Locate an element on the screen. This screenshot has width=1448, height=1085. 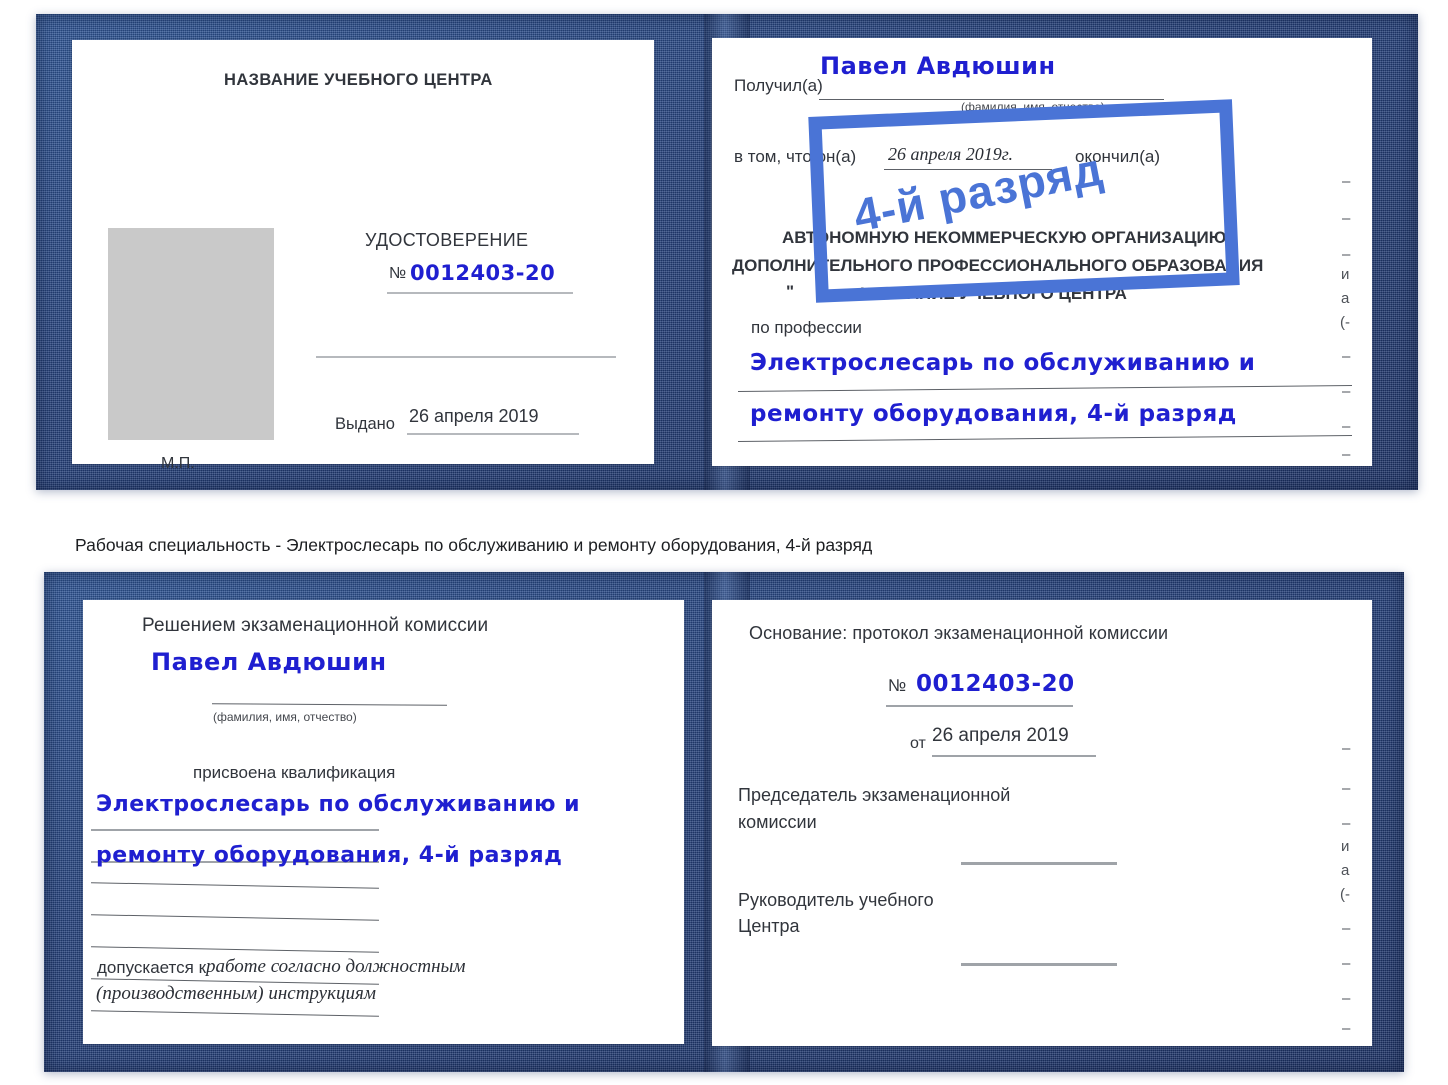
bottom-right-director-line2: Центра is located at coordinates (769, 926).